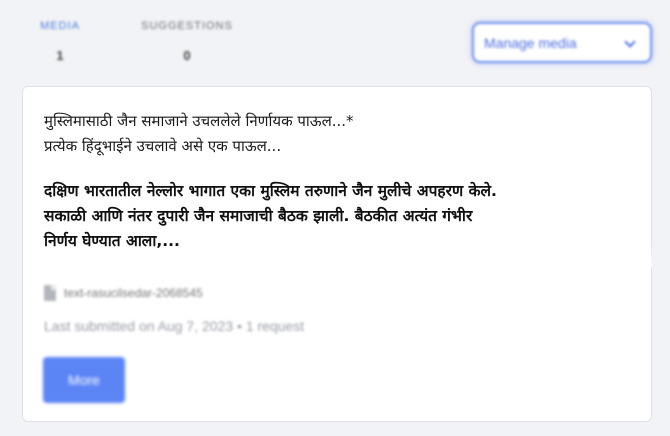 This screenshot has height=436, width=670. What do you see at coordinates (530, 42) in the screenshot?
I see `manage-media-label: Manage media` at bounding box center [530, 42].